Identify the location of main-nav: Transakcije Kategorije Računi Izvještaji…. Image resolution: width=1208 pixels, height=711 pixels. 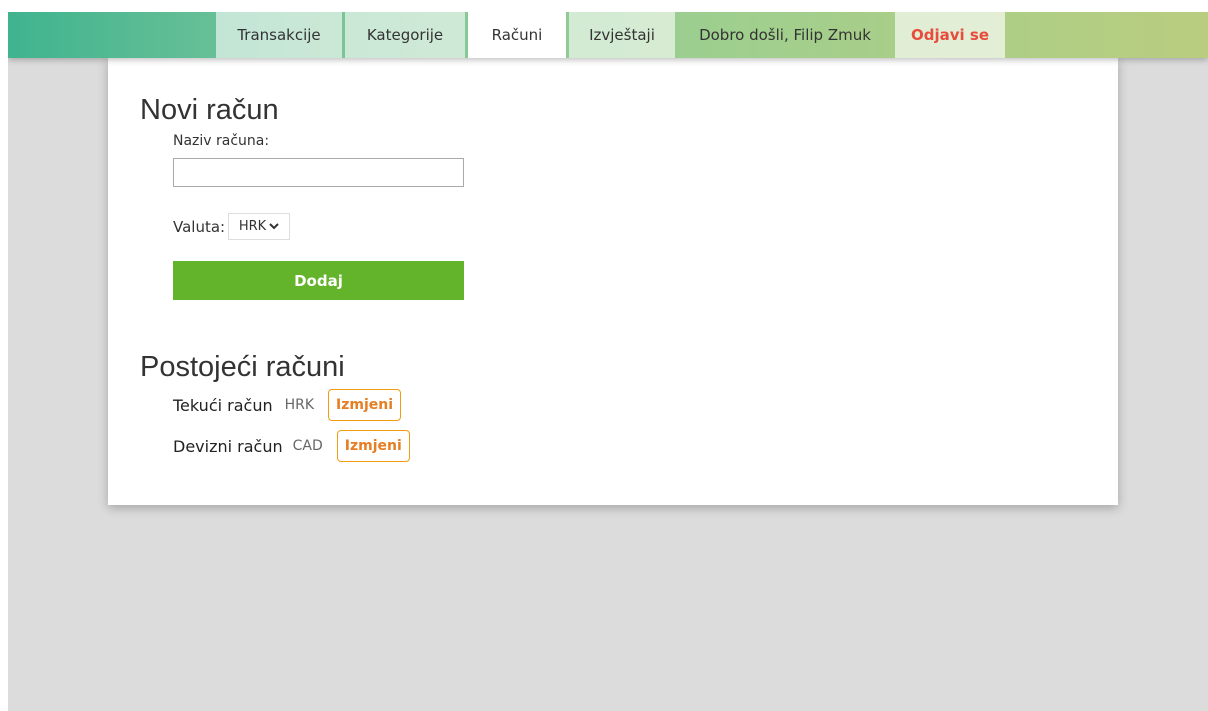
(610, 35).